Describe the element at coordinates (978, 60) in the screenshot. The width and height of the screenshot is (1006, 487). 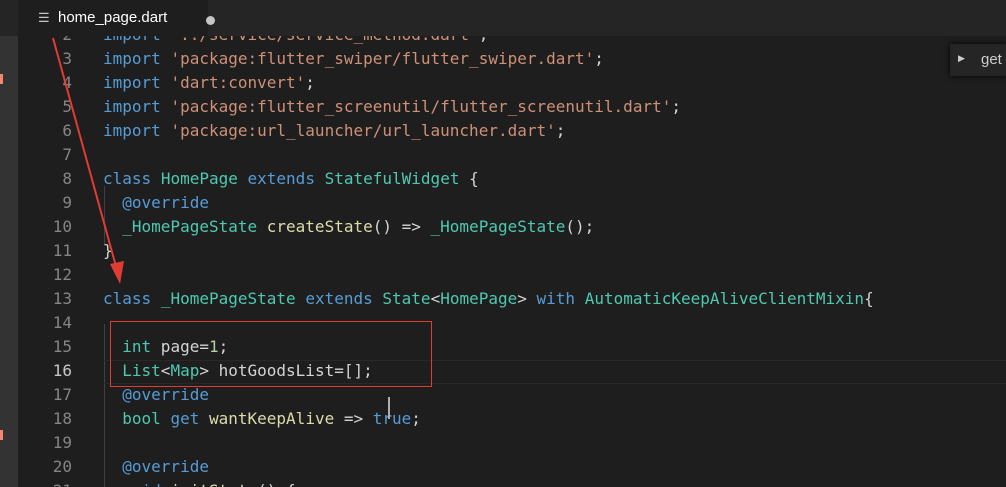
I see `find-widget: ▶ get` at that location.